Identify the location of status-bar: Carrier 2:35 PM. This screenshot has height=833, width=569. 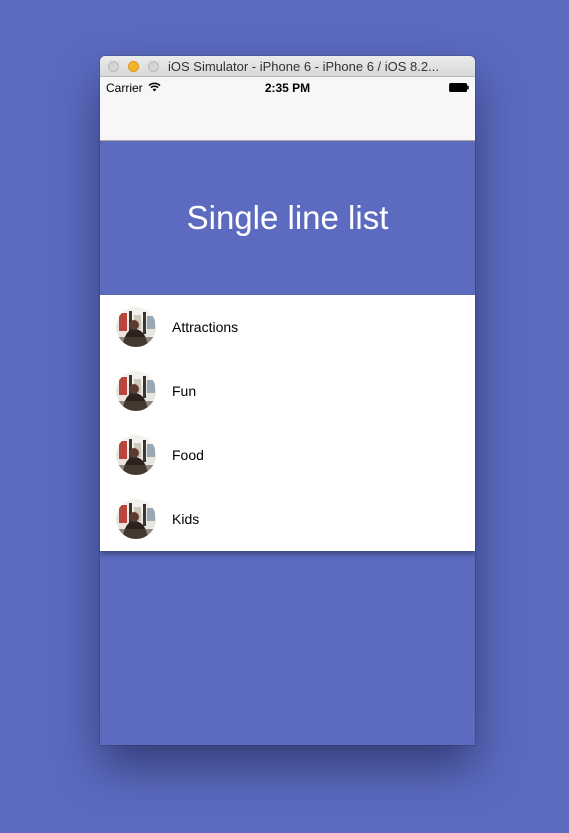
(287, 87).